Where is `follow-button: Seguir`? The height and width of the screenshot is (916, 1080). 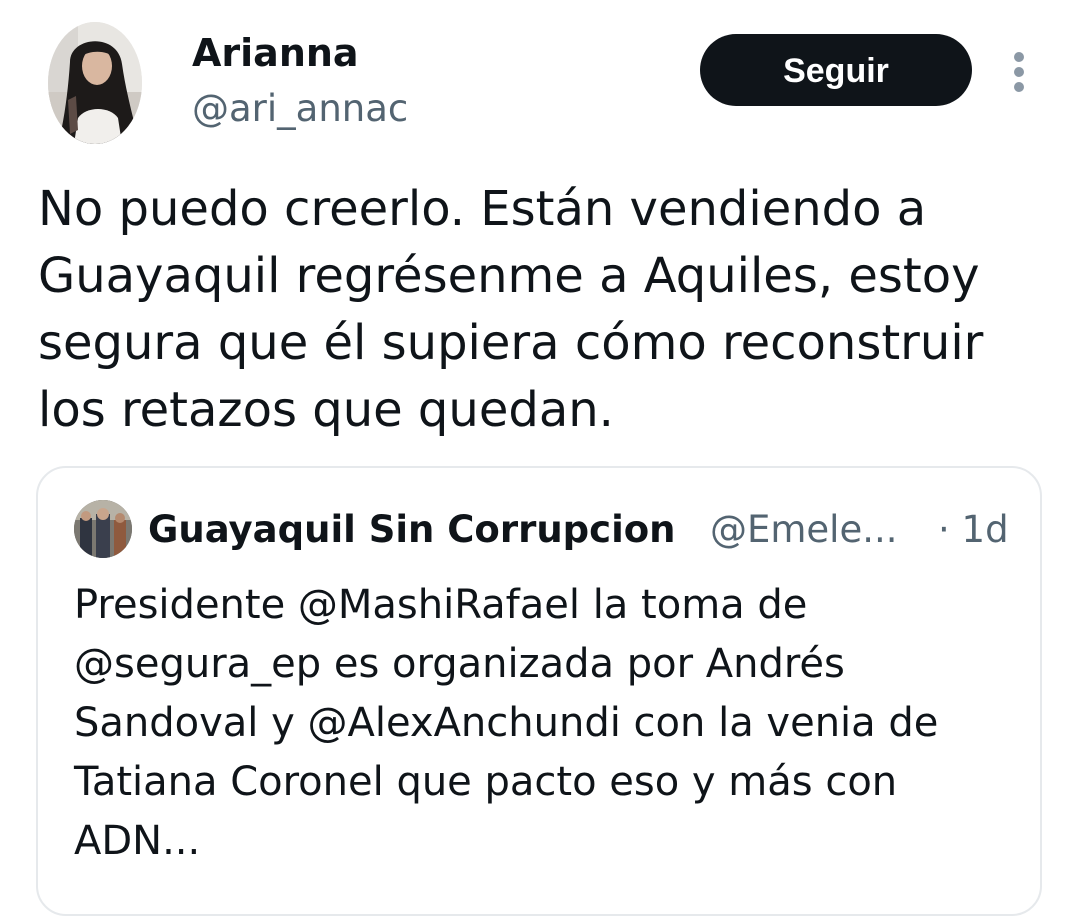 follow-button: Seguir is located at coordinates (836, 70).